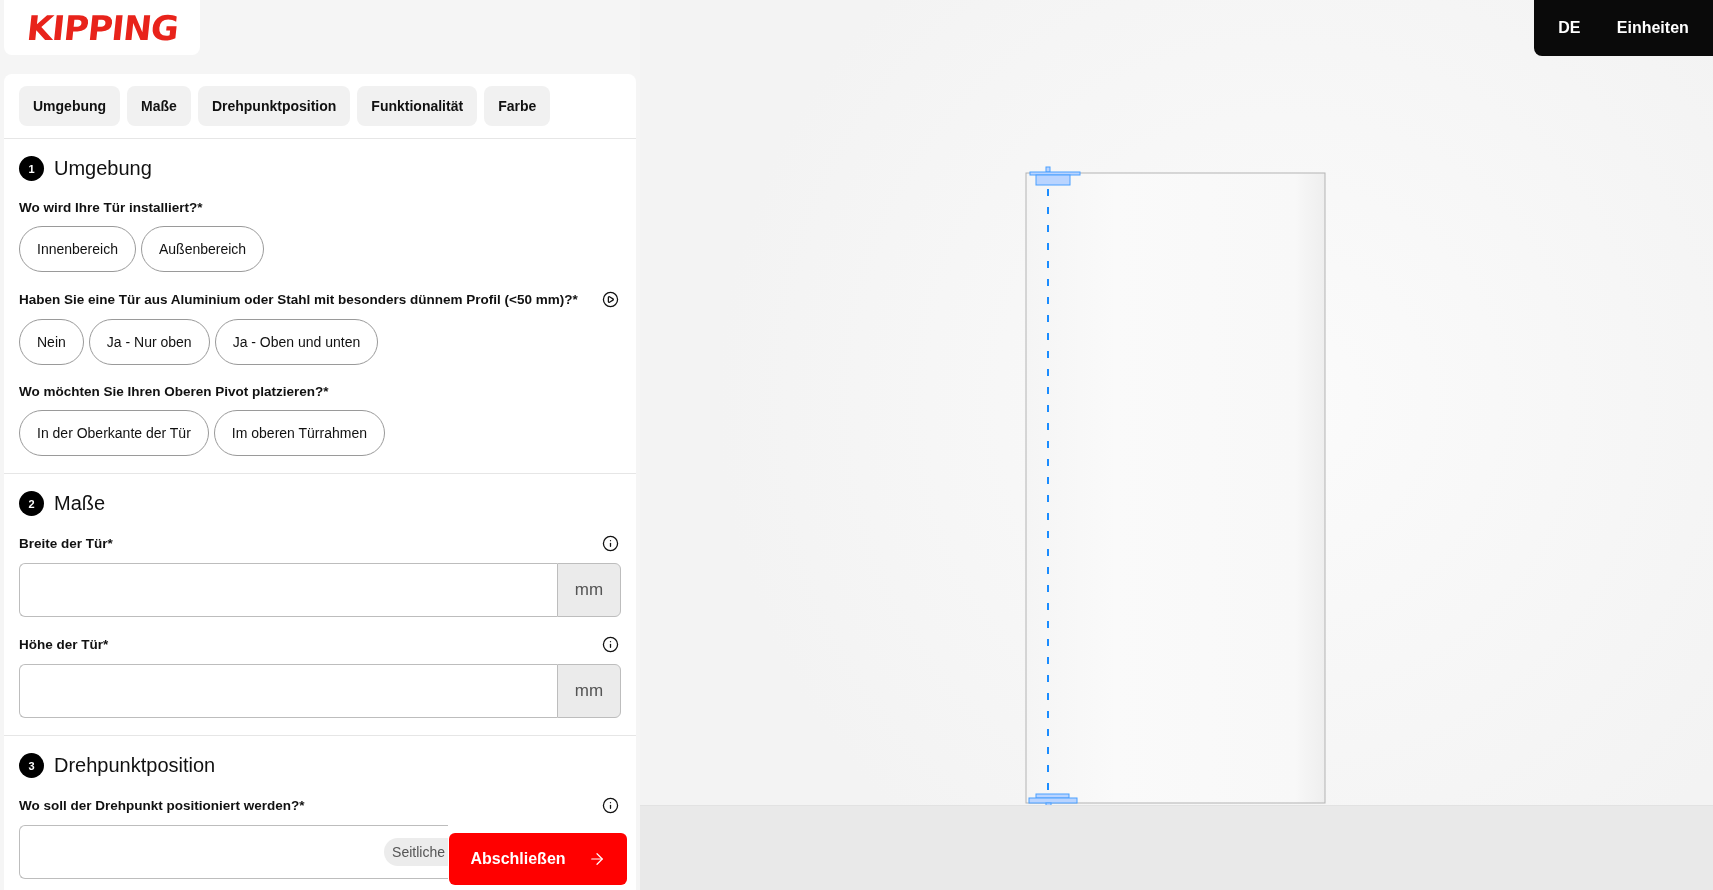  I want to click on option-button: Ja - Nur oben, so click(149, 342).